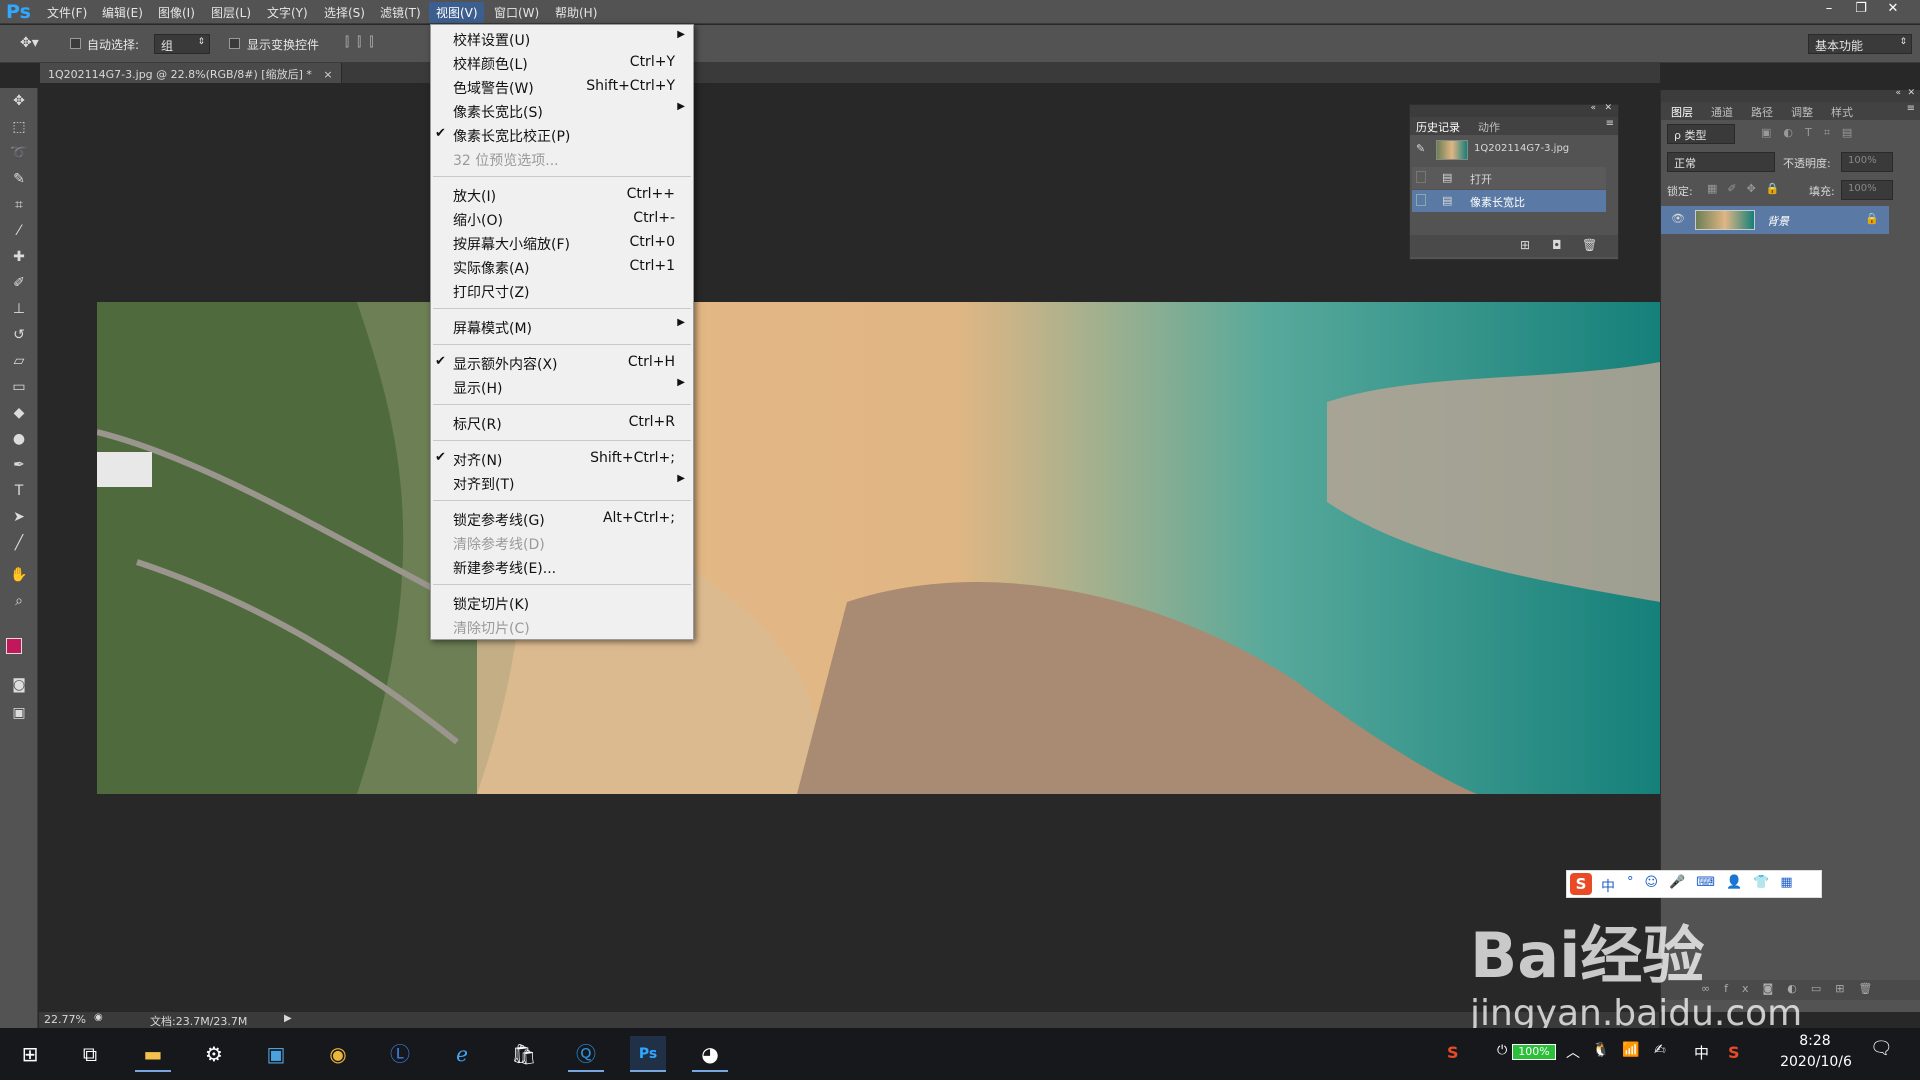 The image size is (1920, 1080). Describe the element at coordinates (1600, 1050) in the screenshot. I see `qq-icon: 🐧` at that location.